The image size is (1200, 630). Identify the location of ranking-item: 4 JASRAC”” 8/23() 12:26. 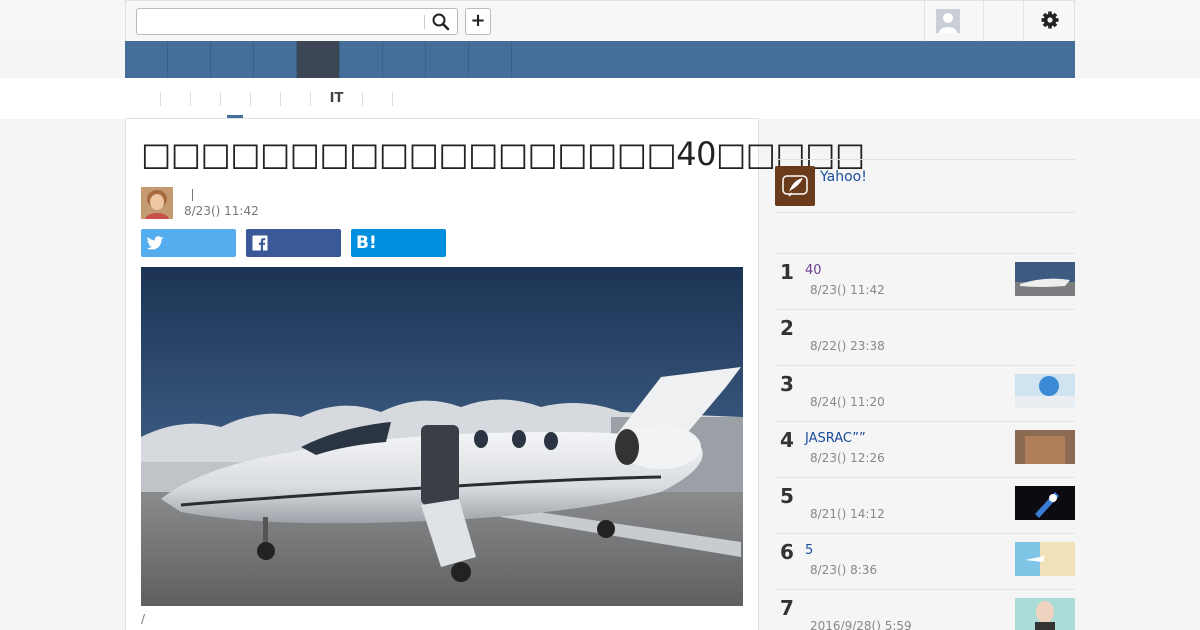
(925, 449).